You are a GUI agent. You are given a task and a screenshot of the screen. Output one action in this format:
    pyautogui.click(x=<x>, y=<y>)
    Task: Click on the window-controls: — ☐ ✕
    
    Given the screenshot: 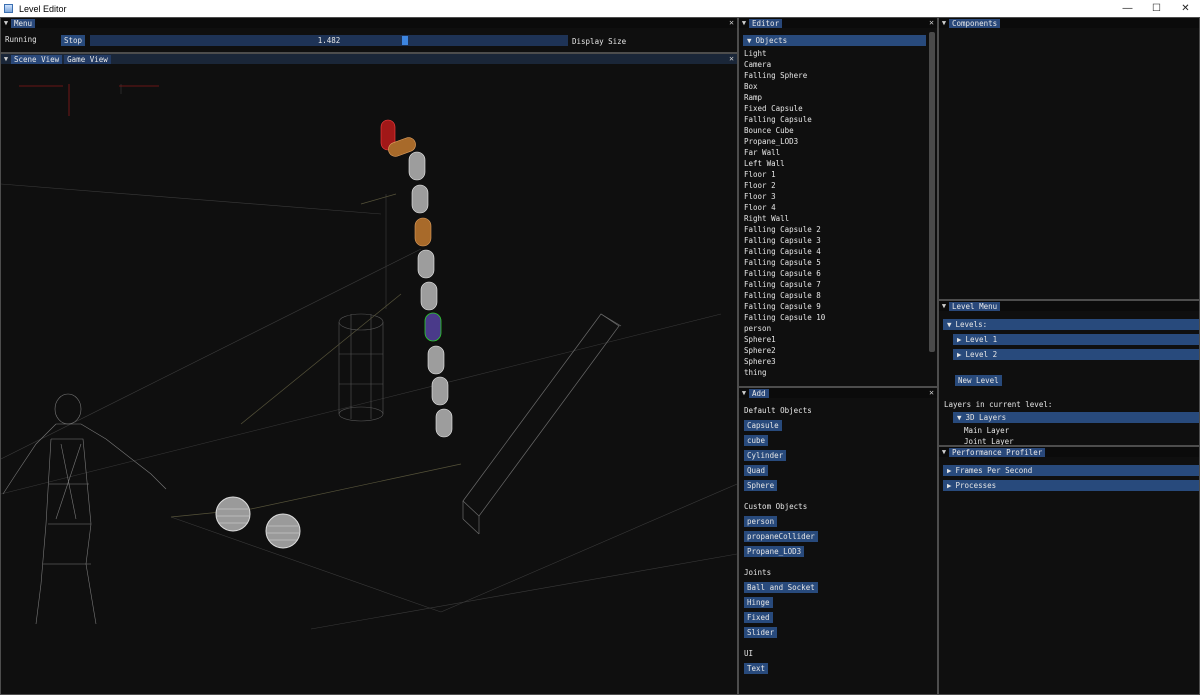 What is the action you would take?
    pyautogui.click(x=1156, y=8)
    